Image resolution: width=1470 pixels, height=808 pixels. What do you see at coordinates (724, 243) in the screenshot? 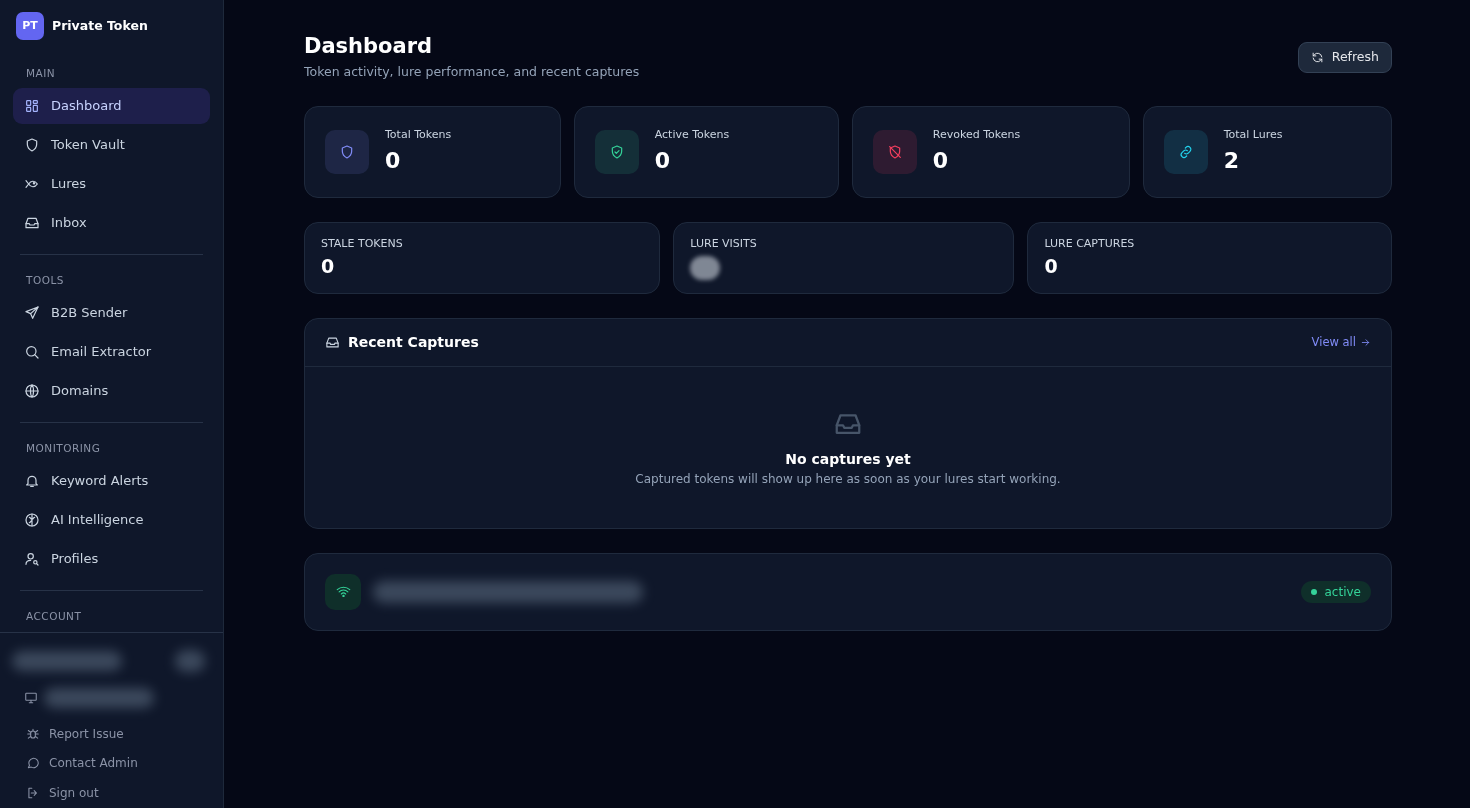
I see `stat-label: LURE VISITS` at bounding box center [724, 243].